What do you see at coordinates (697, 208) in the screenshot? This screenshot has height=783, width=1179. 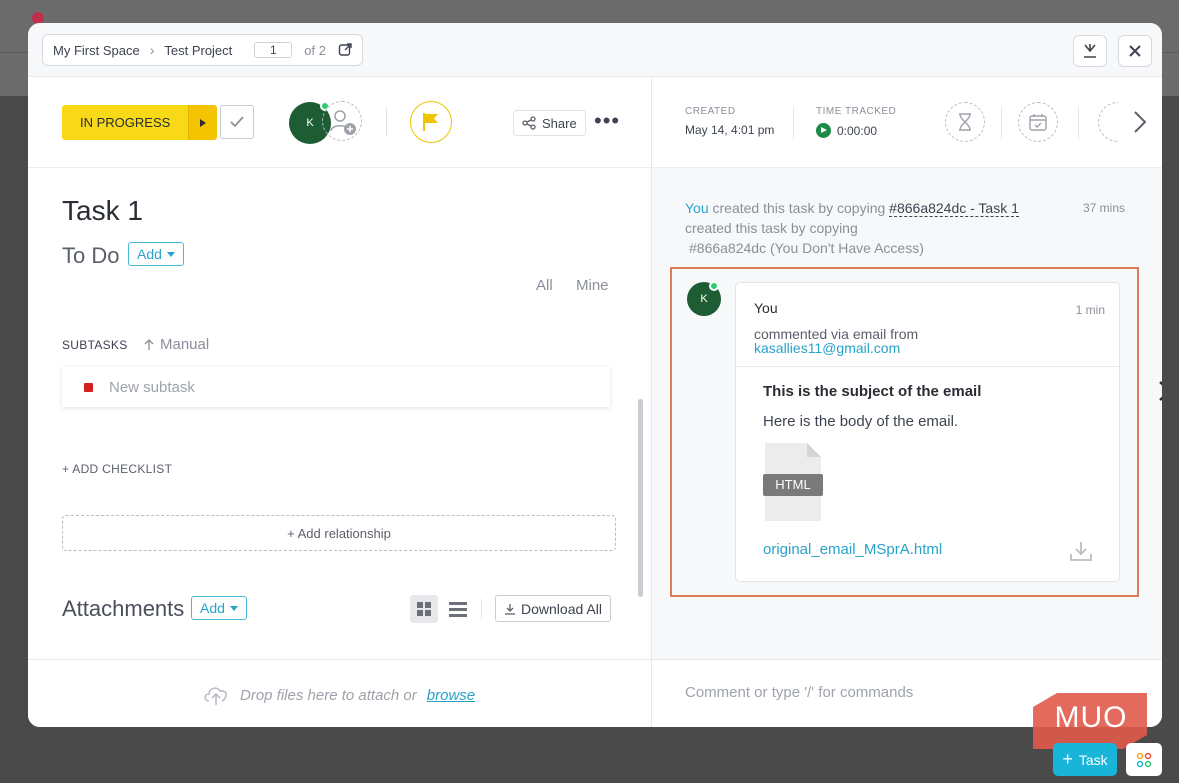 I see `activity-actor: You` at bounding box center [697, 208].